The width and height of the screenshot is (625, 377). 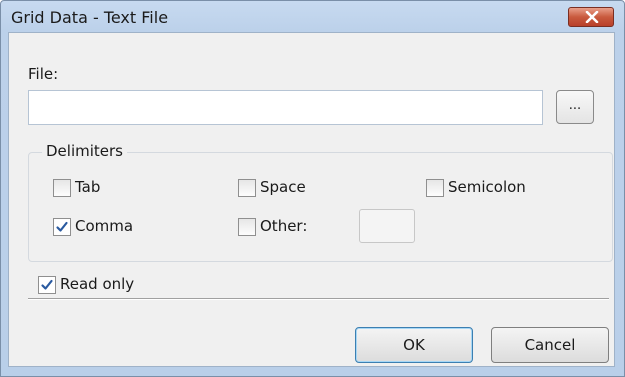 What do you see at coordinates (487, 187) in the screenshot?
I see `semicolon-label: Semicolon` at bounding box center [487, 187].